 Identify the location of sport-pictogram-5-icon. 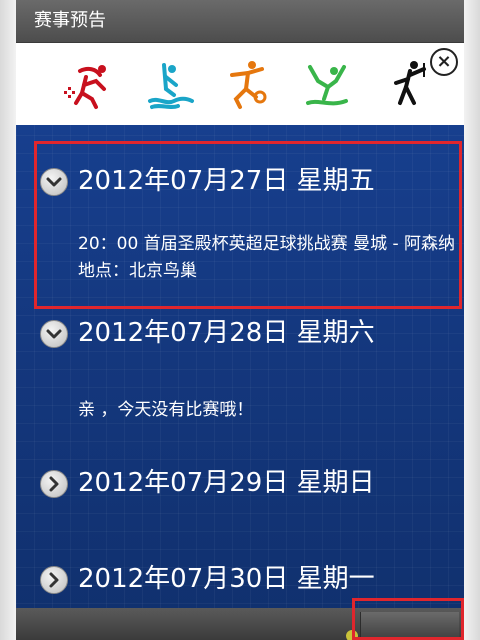
(410, 83).